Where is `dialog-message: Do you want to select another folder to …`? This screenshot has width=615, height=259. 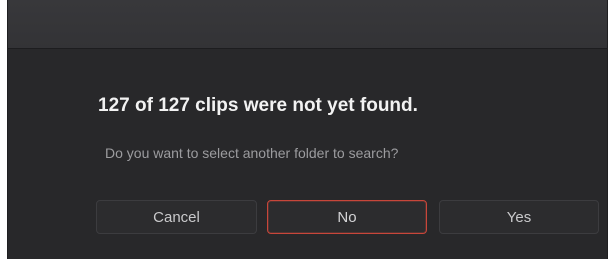
dialog-message: Do you want to select another folder to … is located at coordinates (252, 153).